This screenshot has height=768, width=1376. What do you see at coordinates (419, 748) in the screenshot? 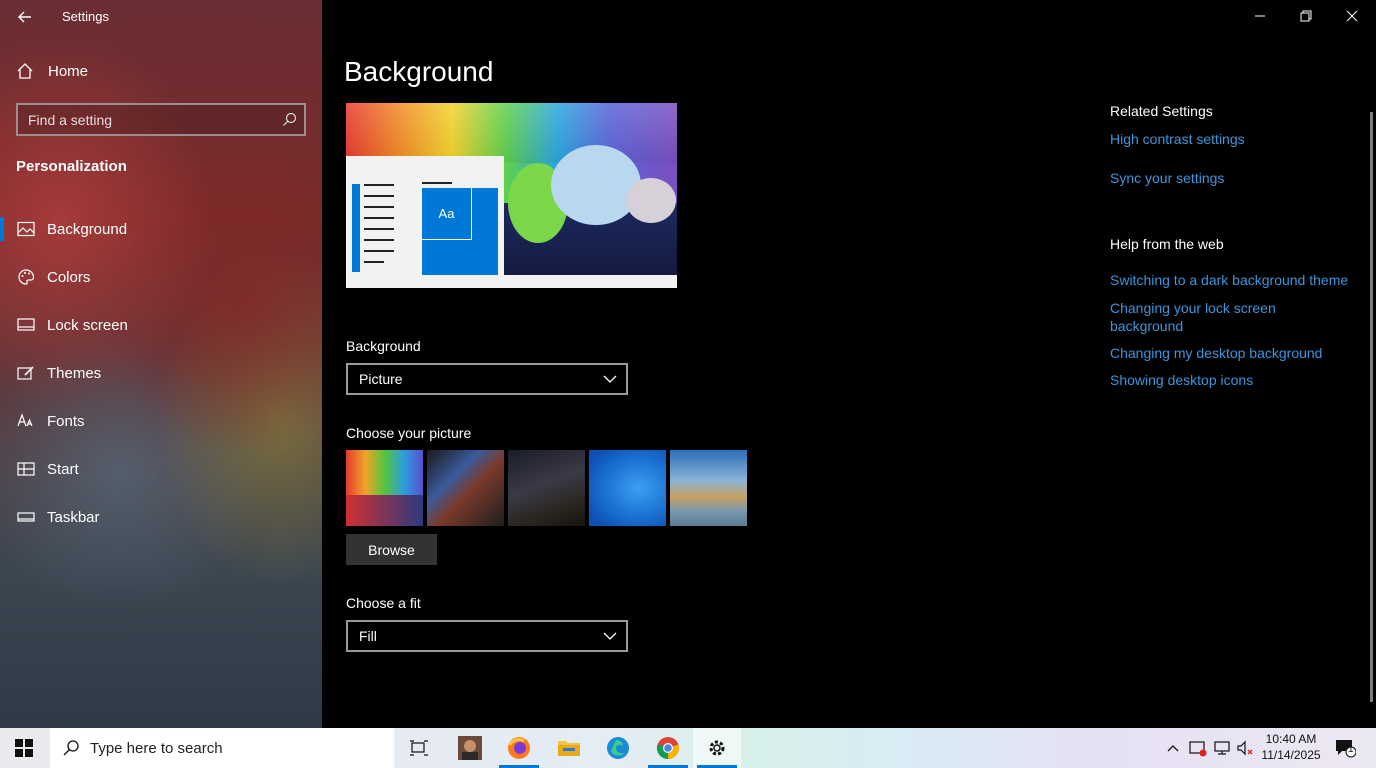
I see `task-view-button` at bounding box center [419, 748].